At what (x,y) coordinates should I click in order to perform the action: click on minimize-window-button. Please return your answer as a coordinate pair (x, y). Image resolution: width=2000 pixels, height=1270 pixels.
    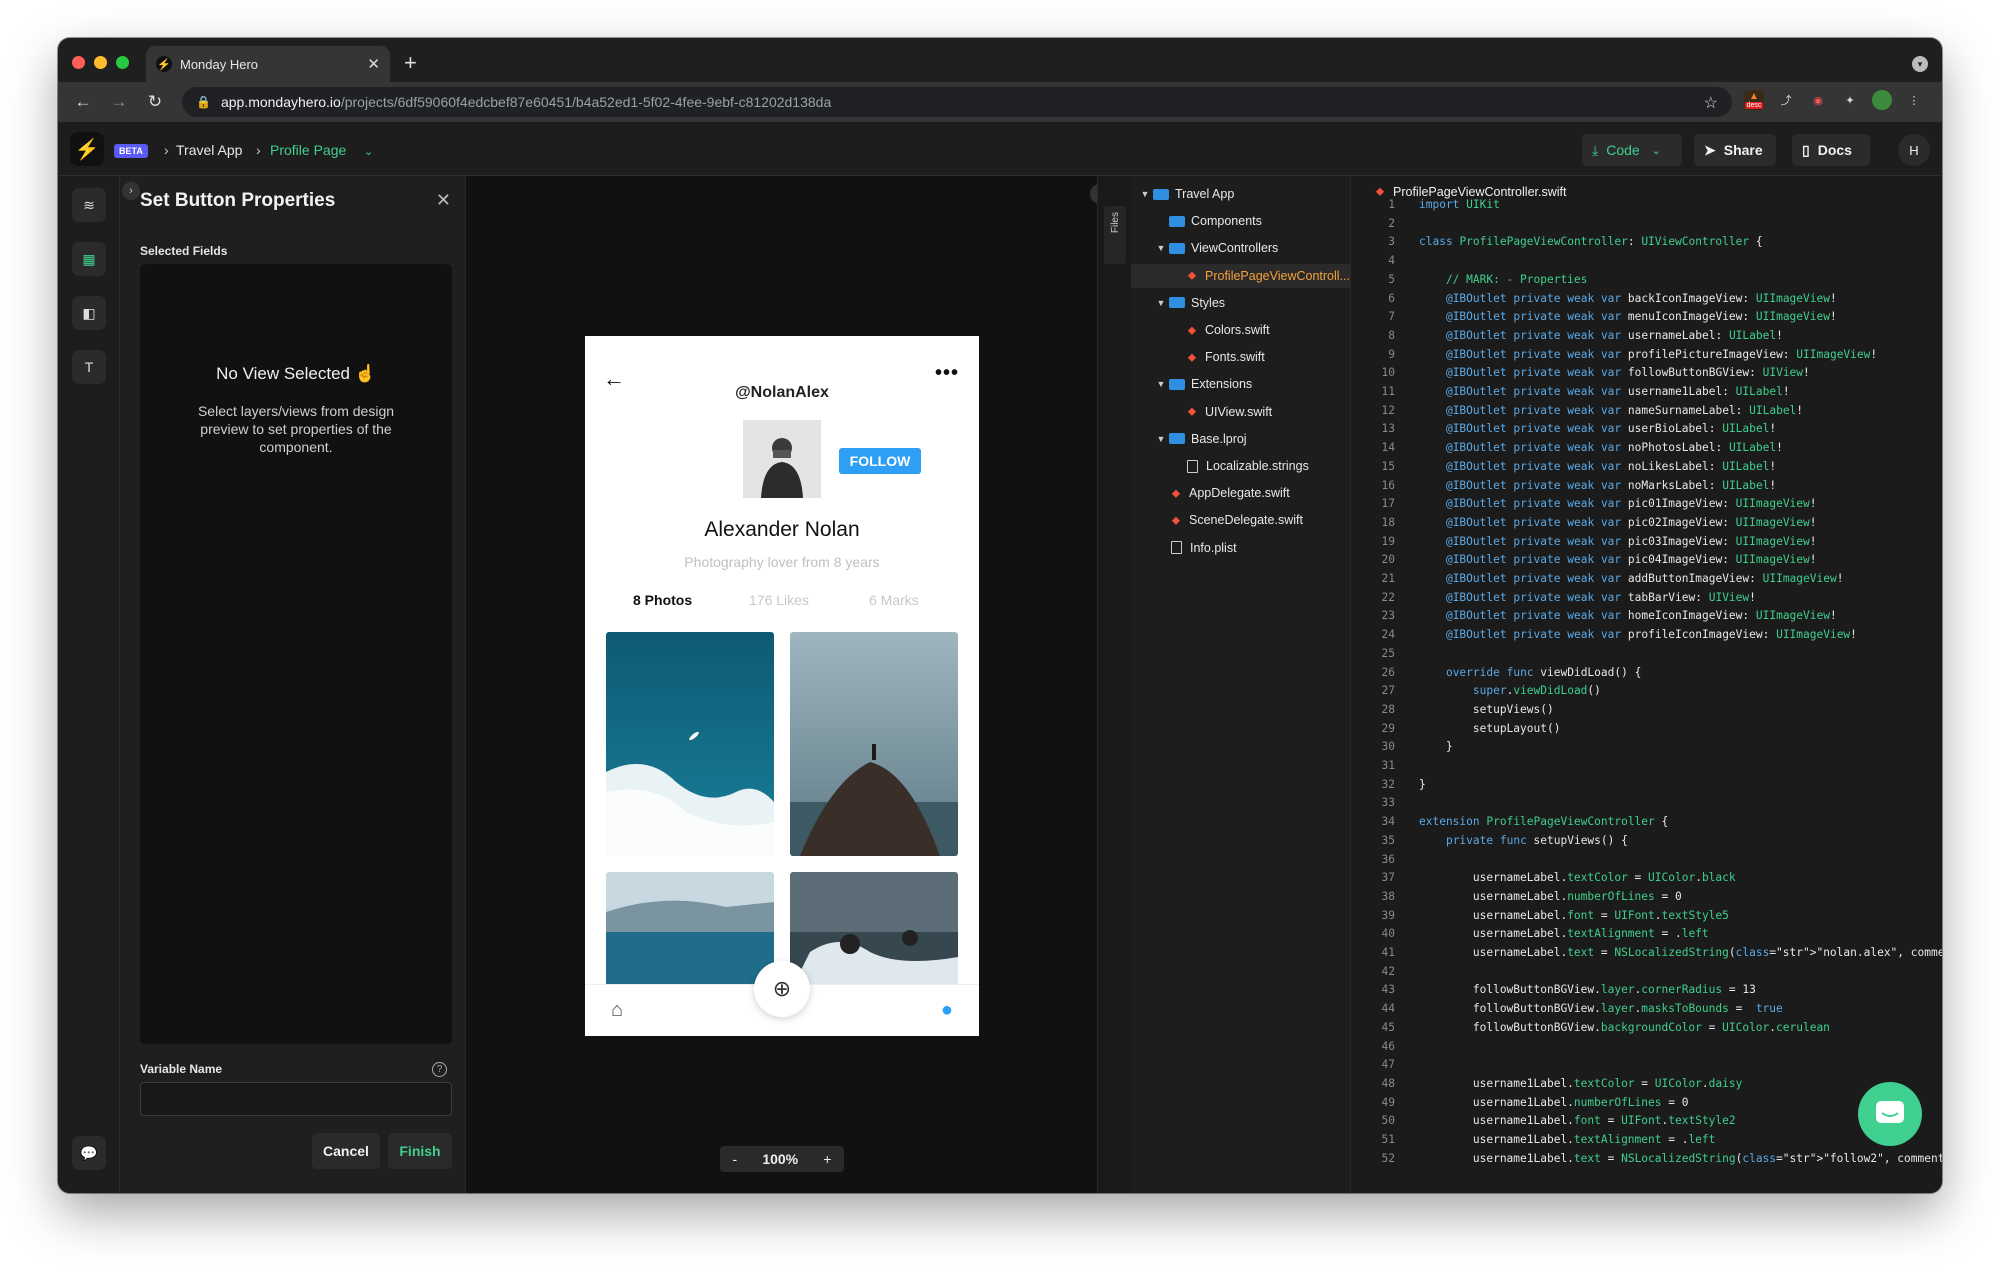
    Looking at the image, I should click on (100, 62).